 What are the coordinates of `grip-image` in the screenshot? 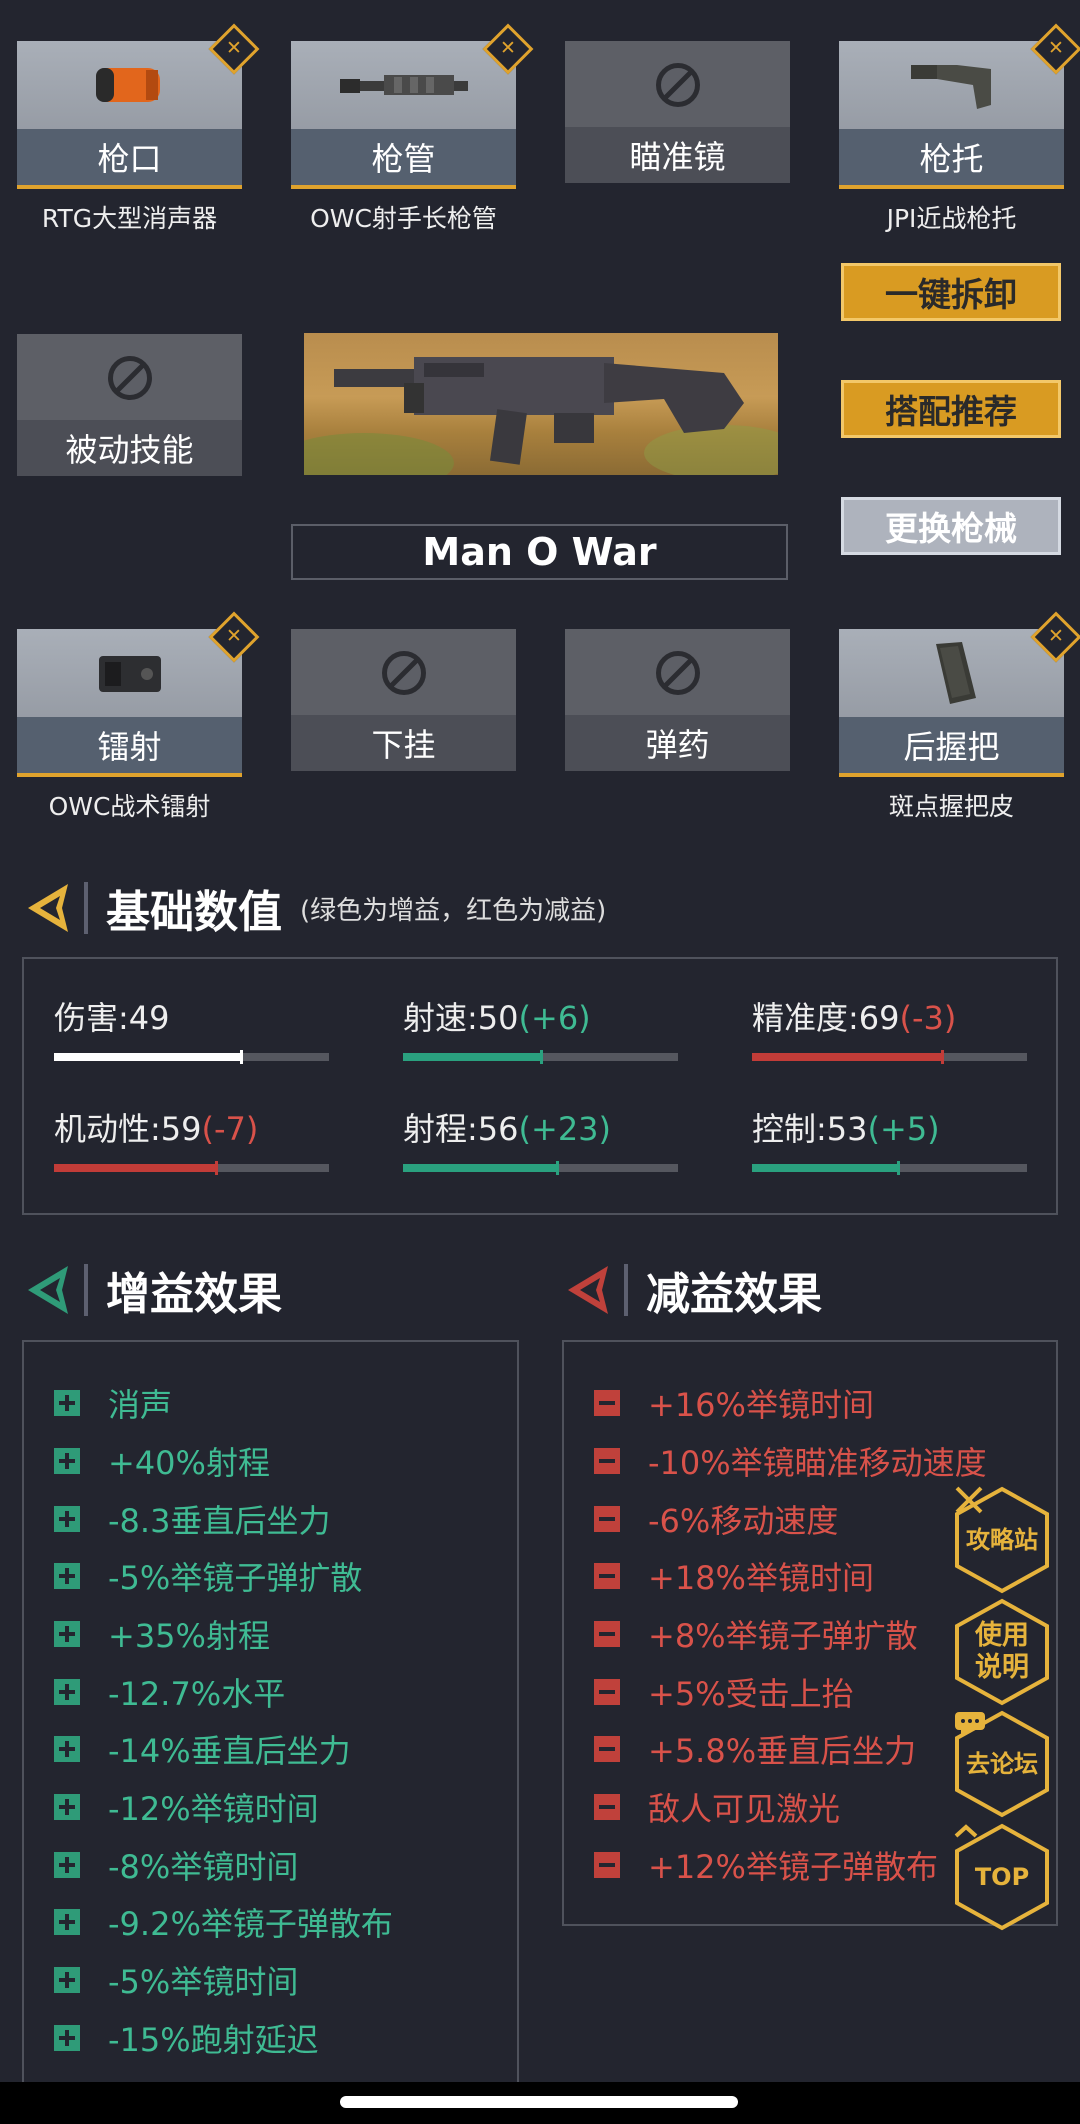 It's located at (951, 673).